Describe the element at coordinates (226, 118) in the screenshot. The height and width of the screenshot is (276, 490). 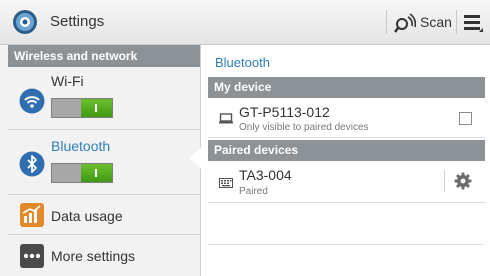
I see `tablet-device-icon` at that location.